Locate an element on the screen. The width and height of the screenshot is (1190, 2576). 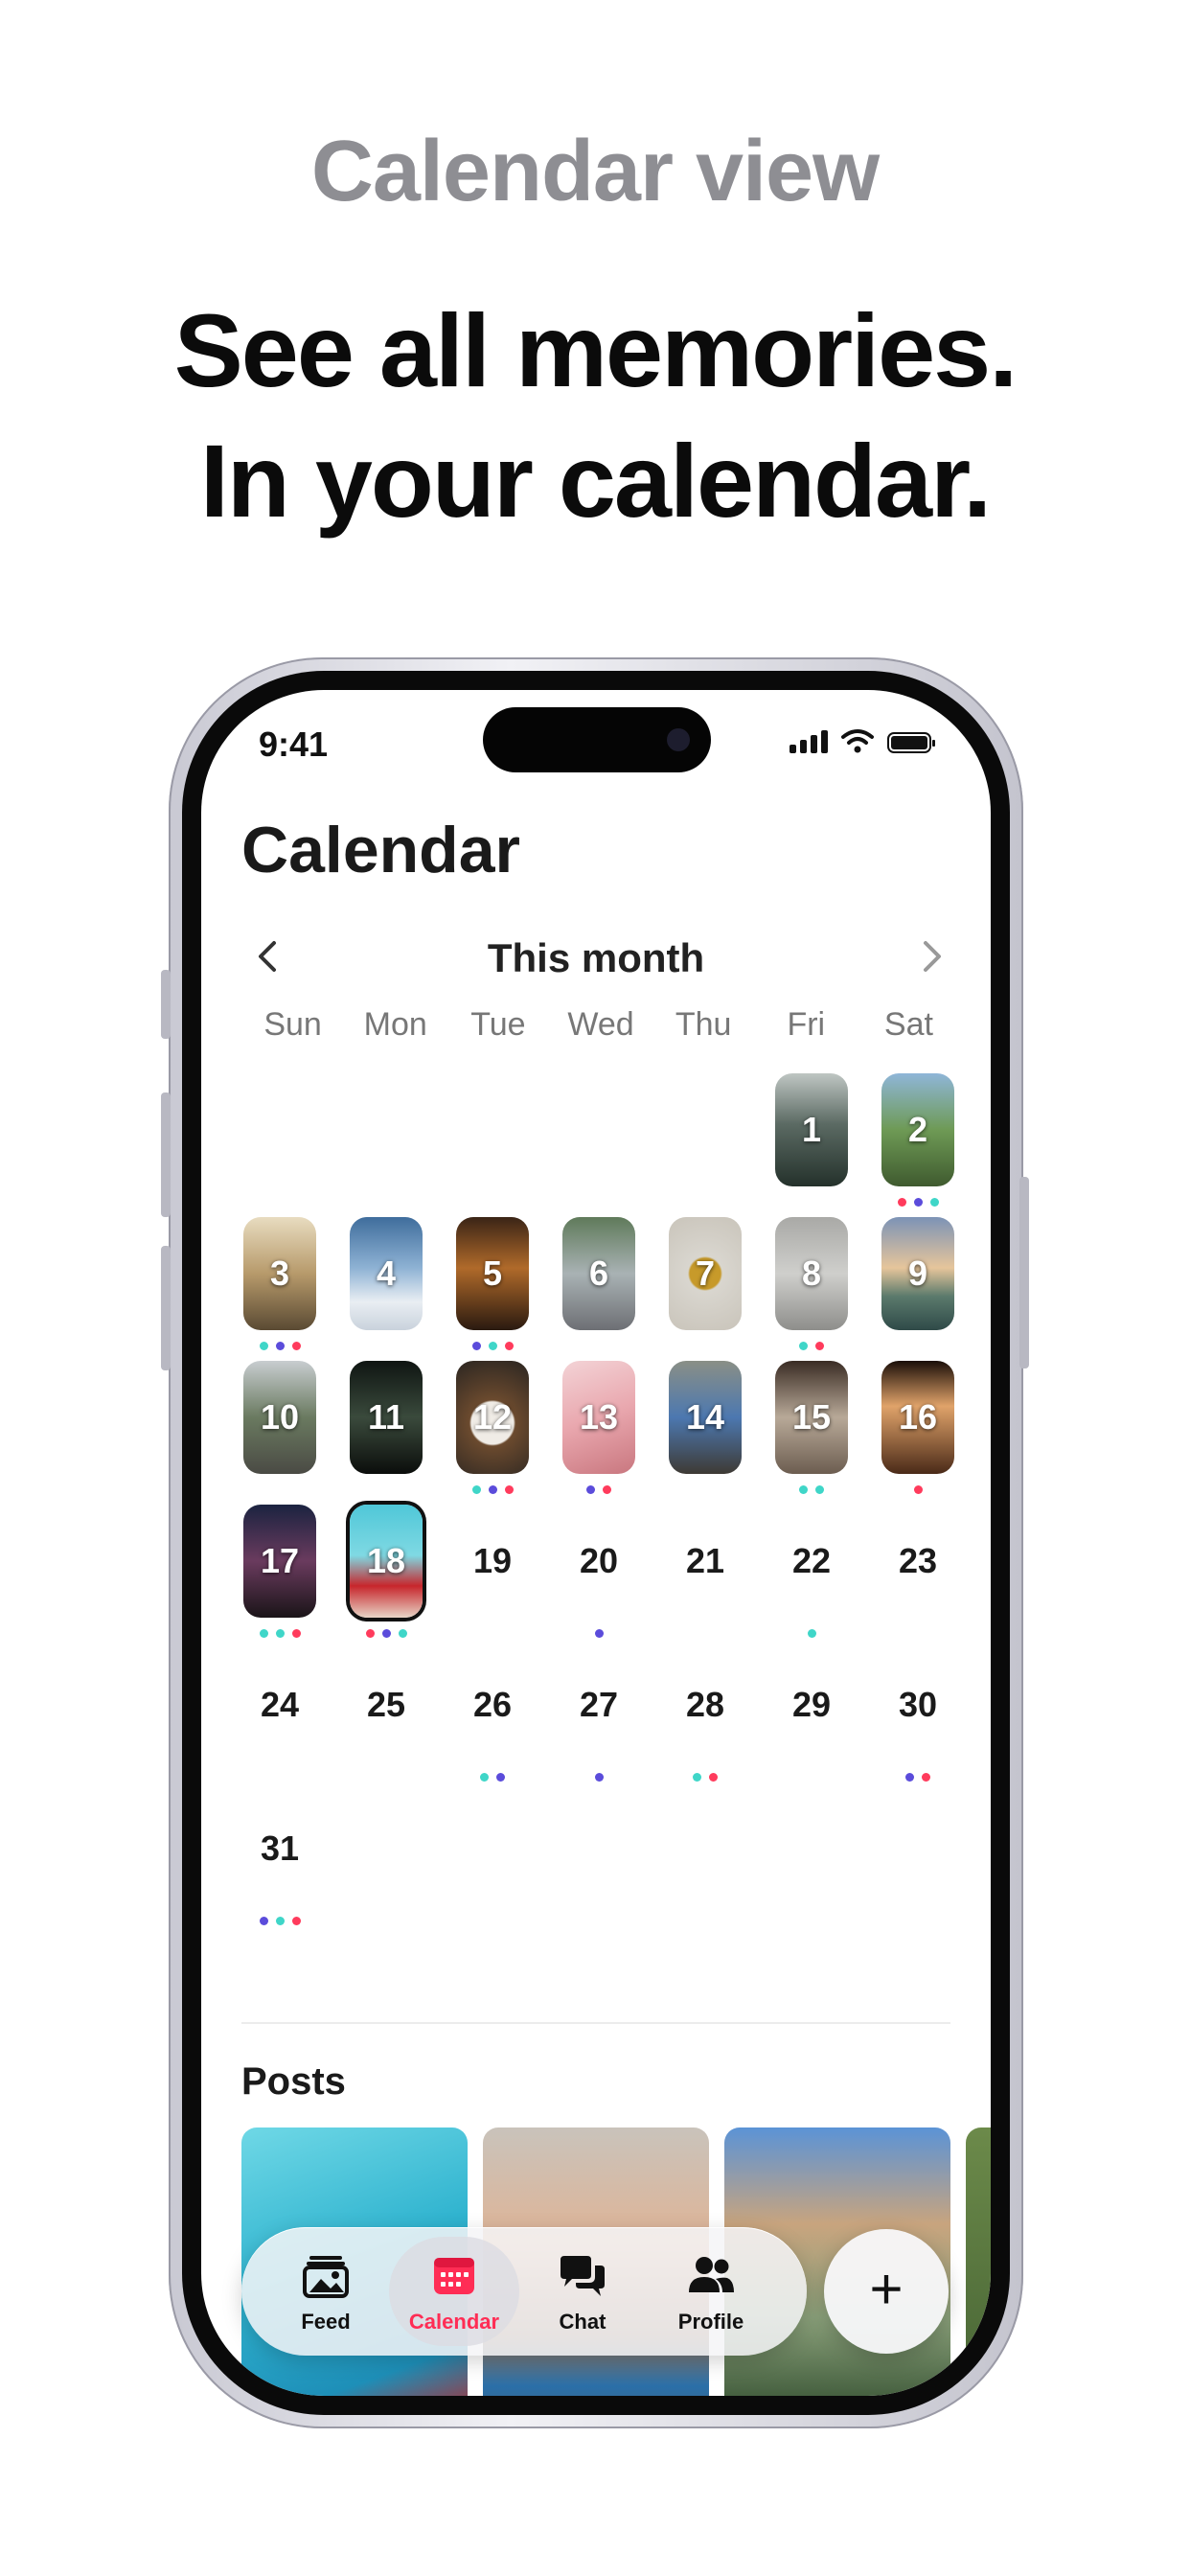
profile-icon is located at coordinates (712, 2274).